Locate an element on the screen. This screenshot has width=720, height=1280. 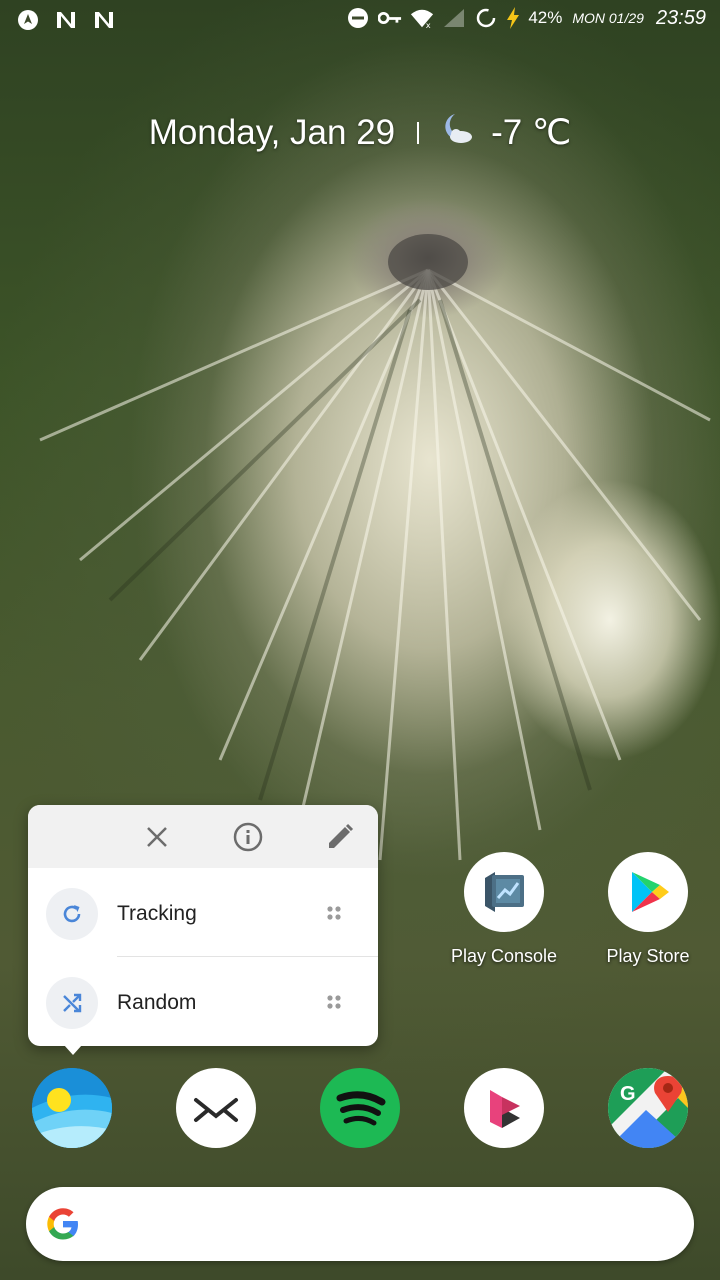
status-bar: x 42% MON 01/29 23:59 is located at coordinates (360, 20).